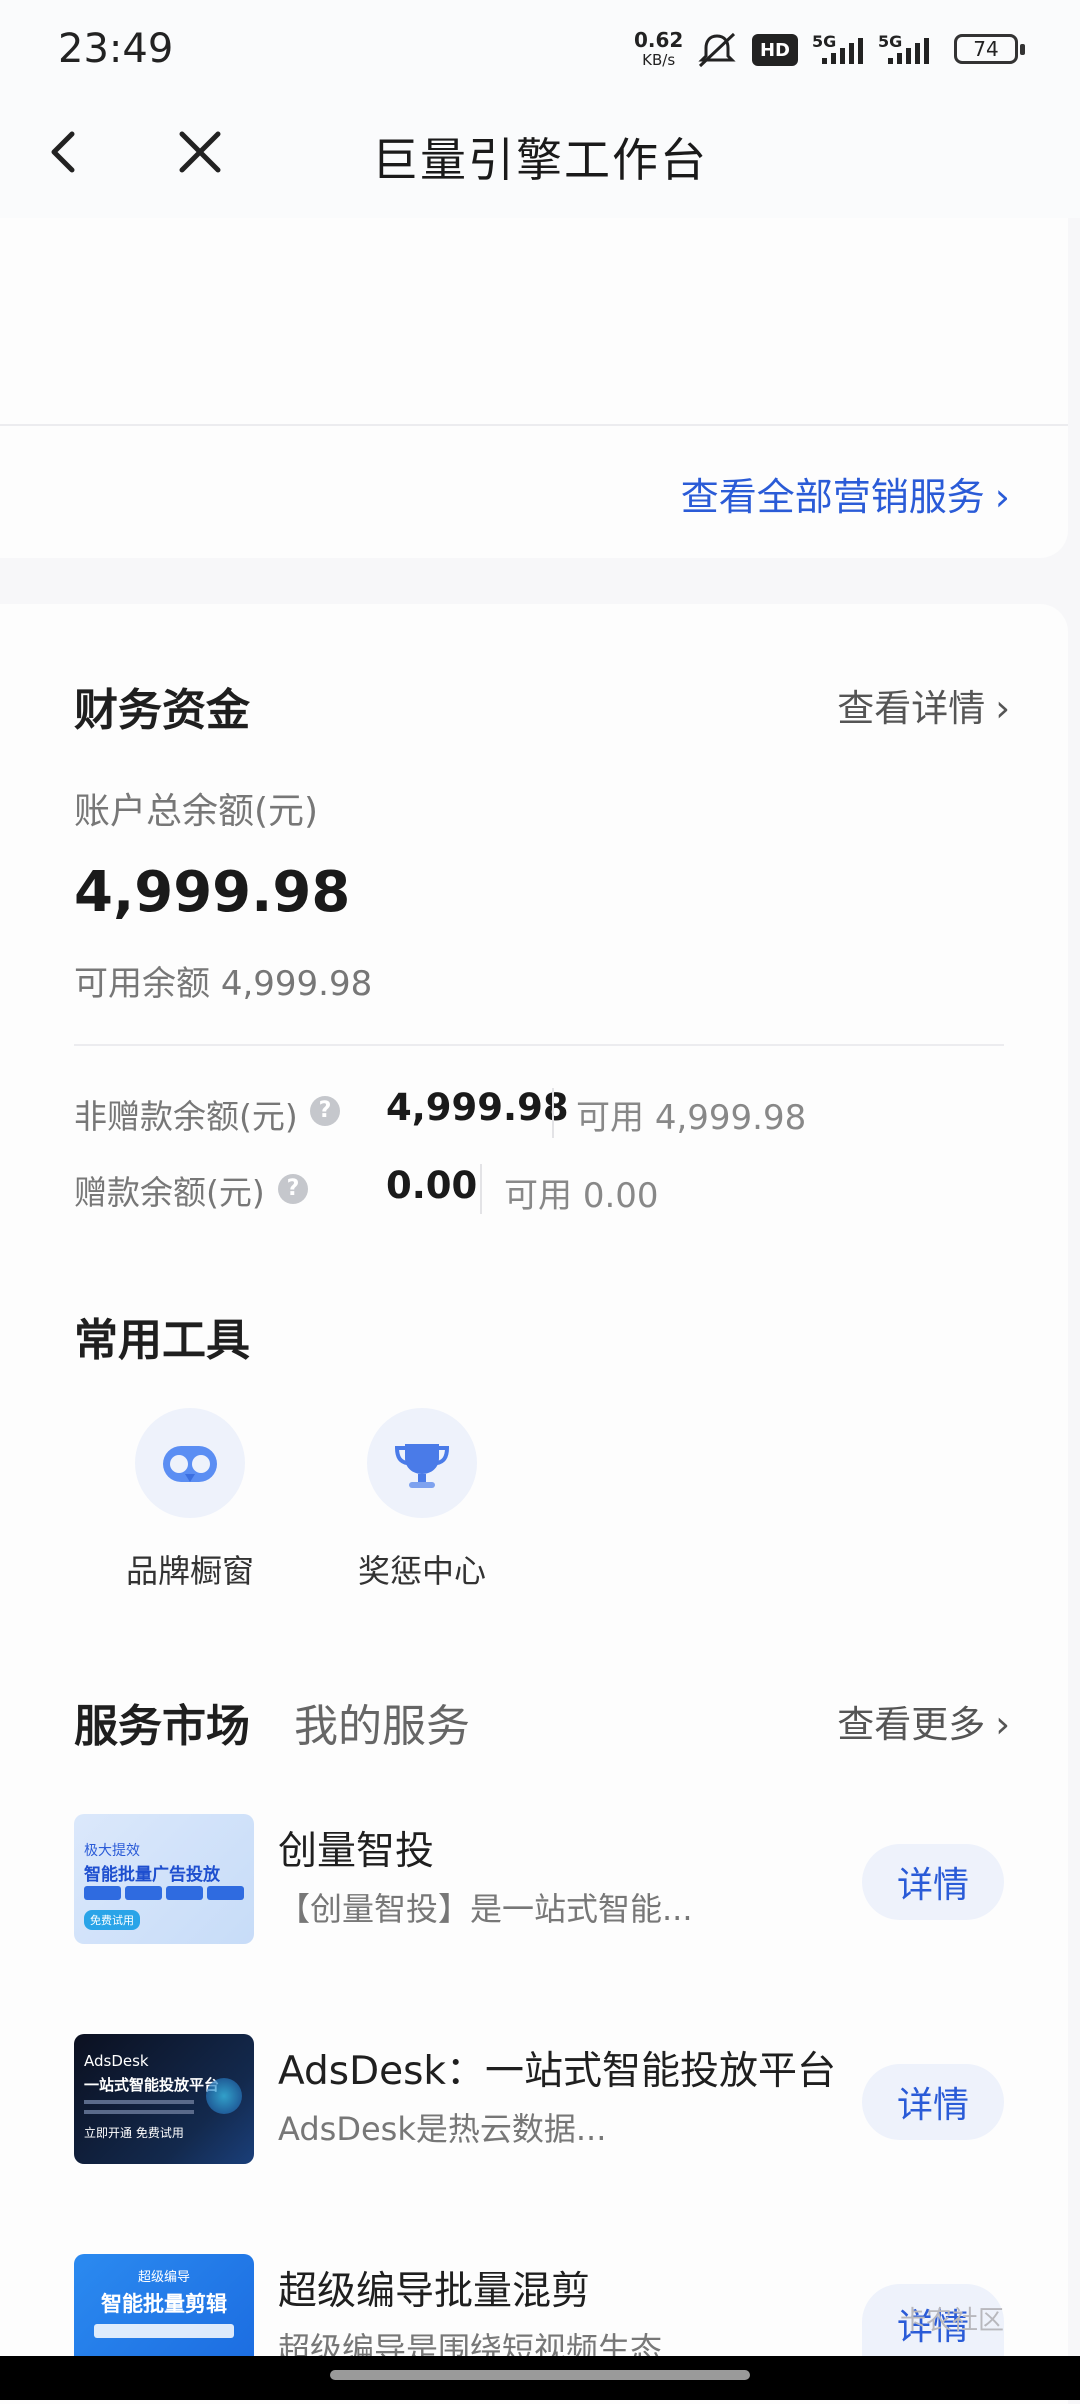  I want to click on service-thumbnail: AdsDesk 一站式智能投放平台 立即开通 免费试用, so click(164, 2099).